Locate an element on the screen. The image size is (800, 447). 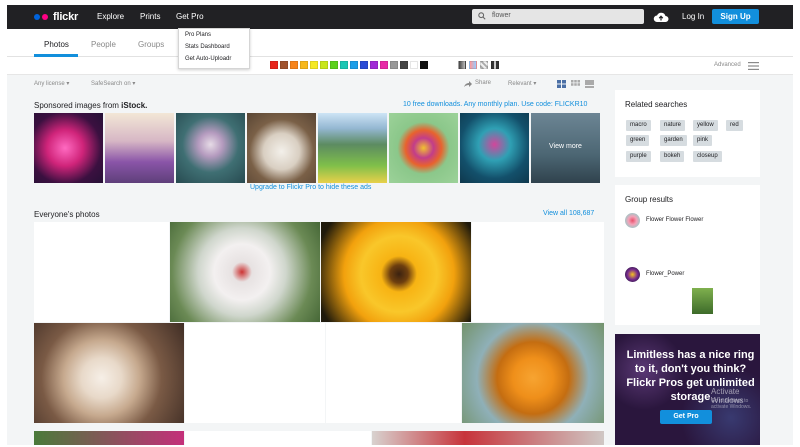
flickr-logo: flickr is located at coordinates (56, 17).